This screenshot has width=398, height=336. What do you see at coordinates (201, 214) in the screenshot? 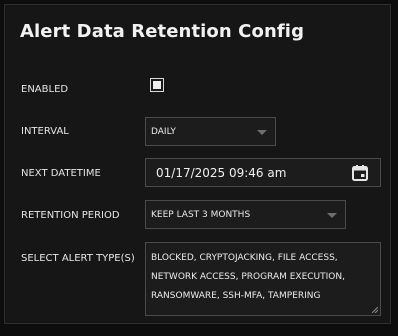
I see `retention-period-selected-value: KEEP LAST 3 MONTHS` at bounding box center [201, 214].